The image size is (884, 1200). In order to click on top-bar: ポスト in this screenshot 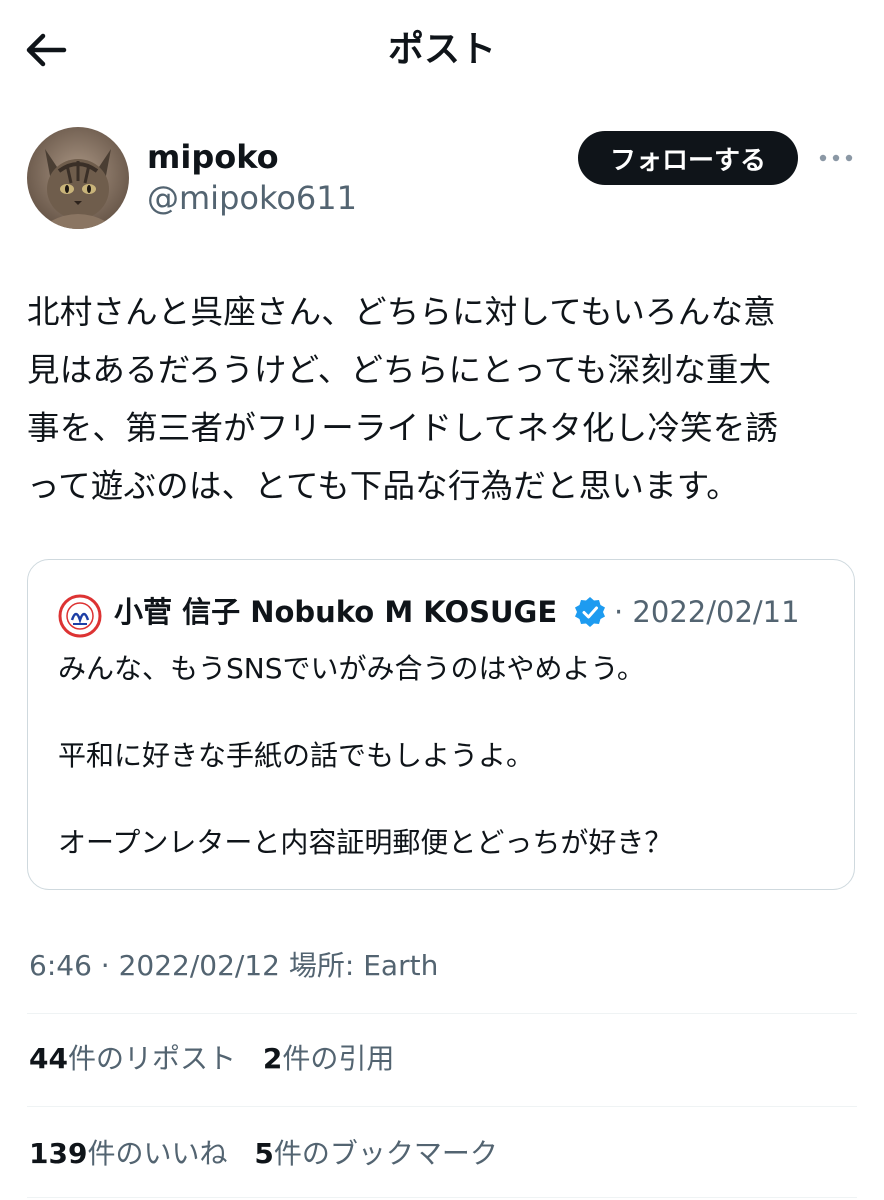, I will do `click(442, 50)`.